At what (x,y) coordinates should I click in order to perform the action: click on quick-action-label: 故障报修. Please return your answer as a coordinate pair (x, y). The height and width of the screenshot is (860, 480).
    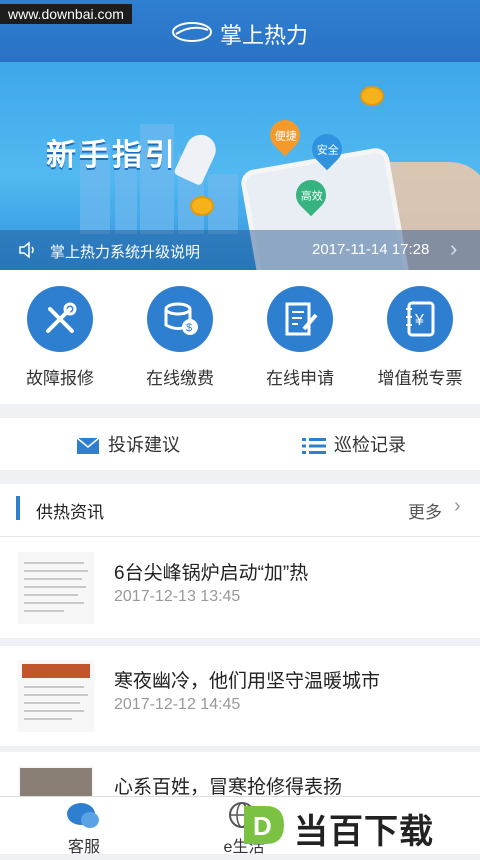
    Looking at the image, I should click on (60, 378).